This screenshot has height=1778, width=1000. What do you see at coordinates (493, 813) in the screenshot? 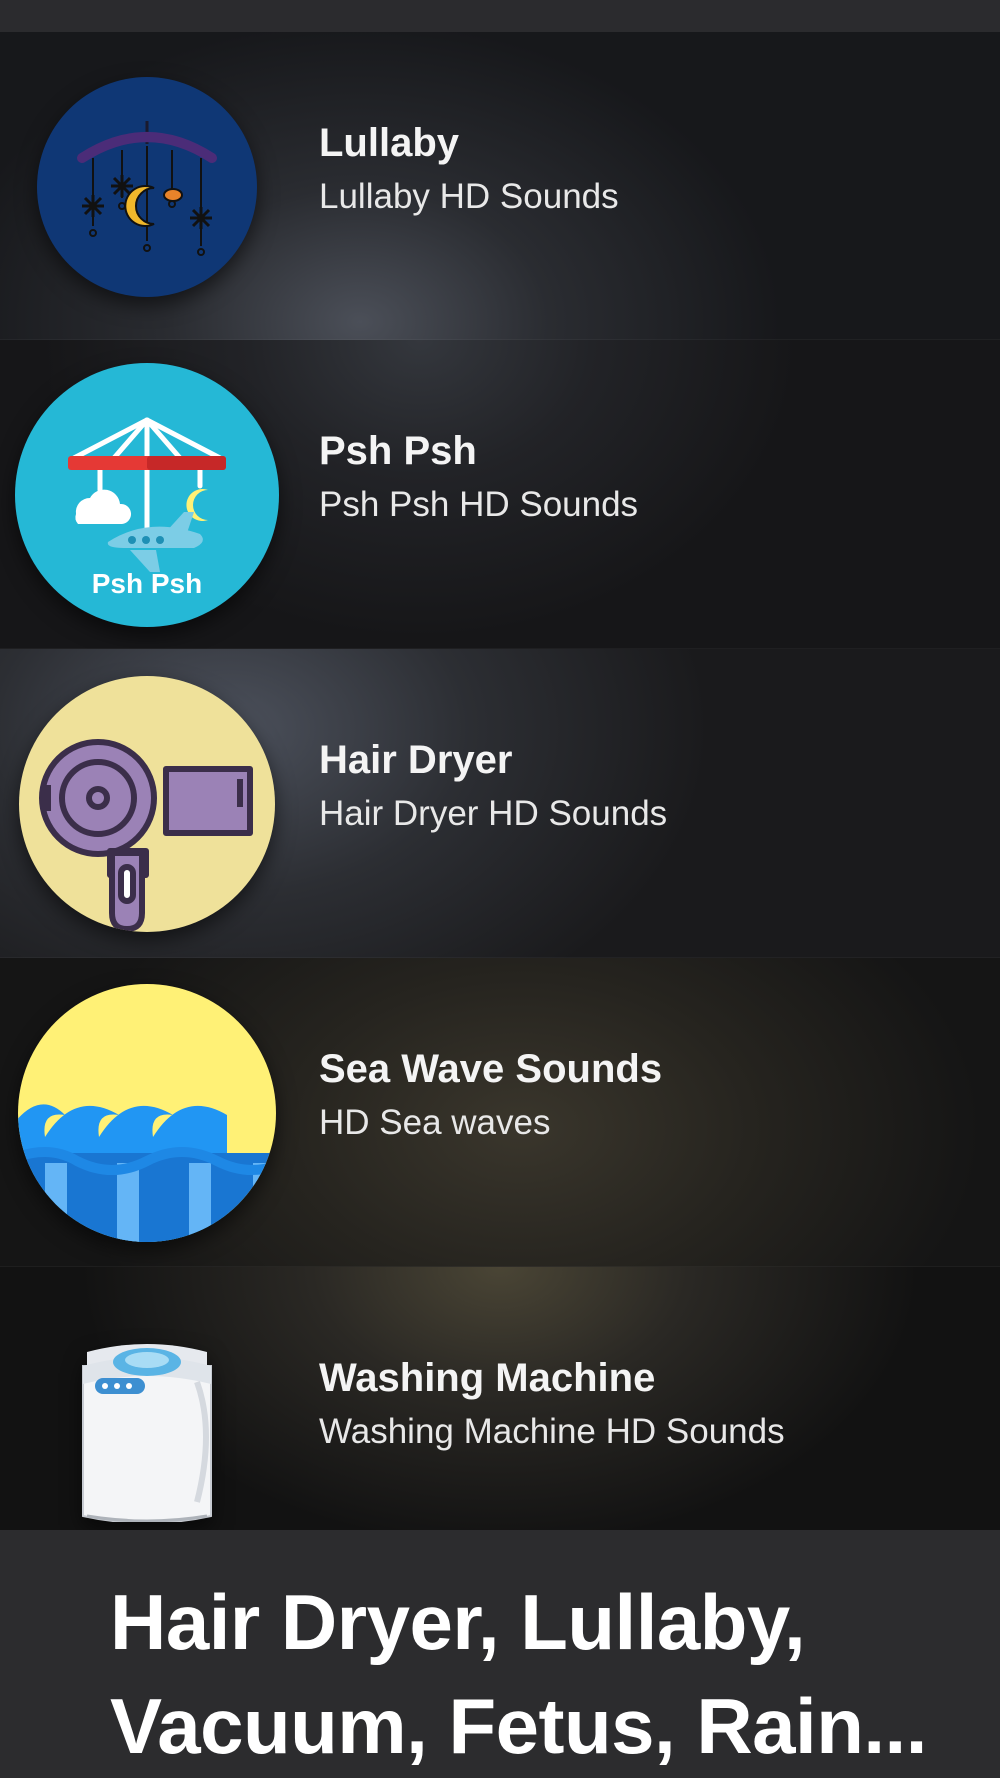
I see `sound-subtitle: Hair Dryer HD Sounds` at bounding box center [493, 813].